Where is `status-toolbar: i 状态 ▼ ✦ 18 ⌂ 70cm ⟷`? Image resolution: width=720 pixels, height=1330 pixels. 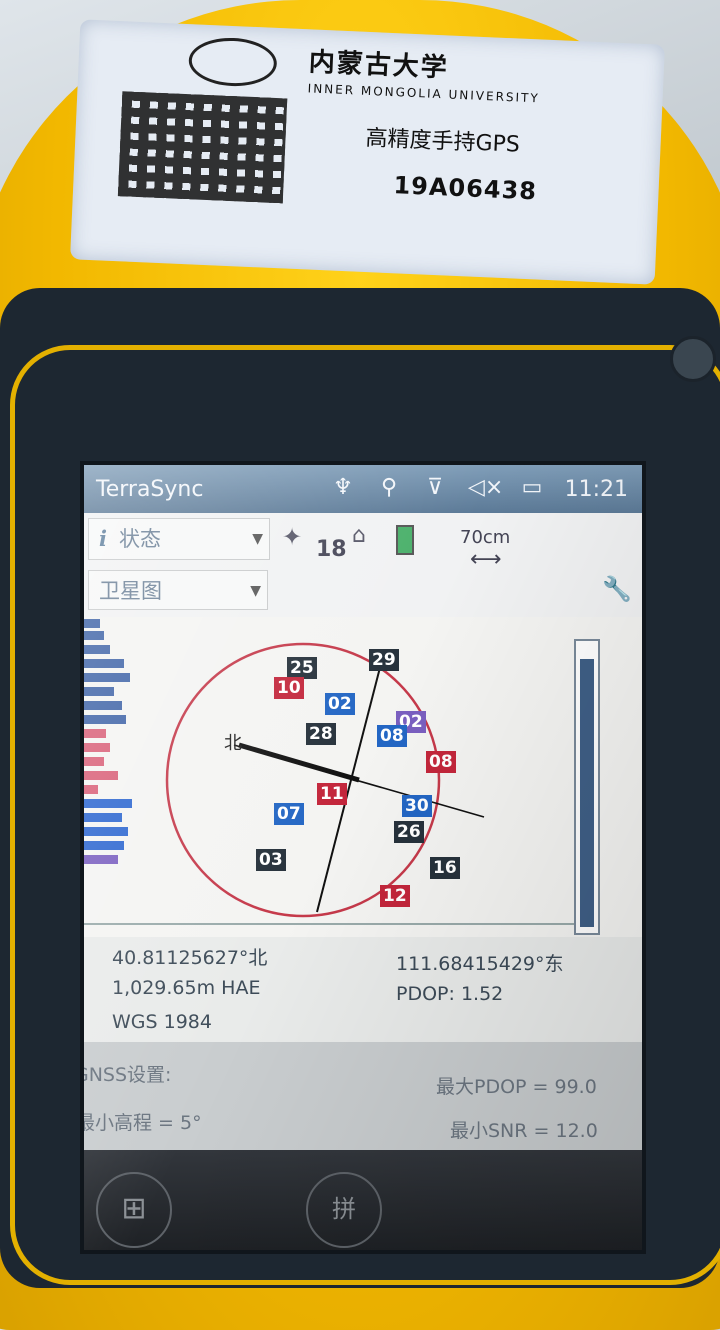 status-toolbar: i 状态 ▼ ✦ 18 ⌂ 70cm ⟷ is located at coordinates (363, 542).